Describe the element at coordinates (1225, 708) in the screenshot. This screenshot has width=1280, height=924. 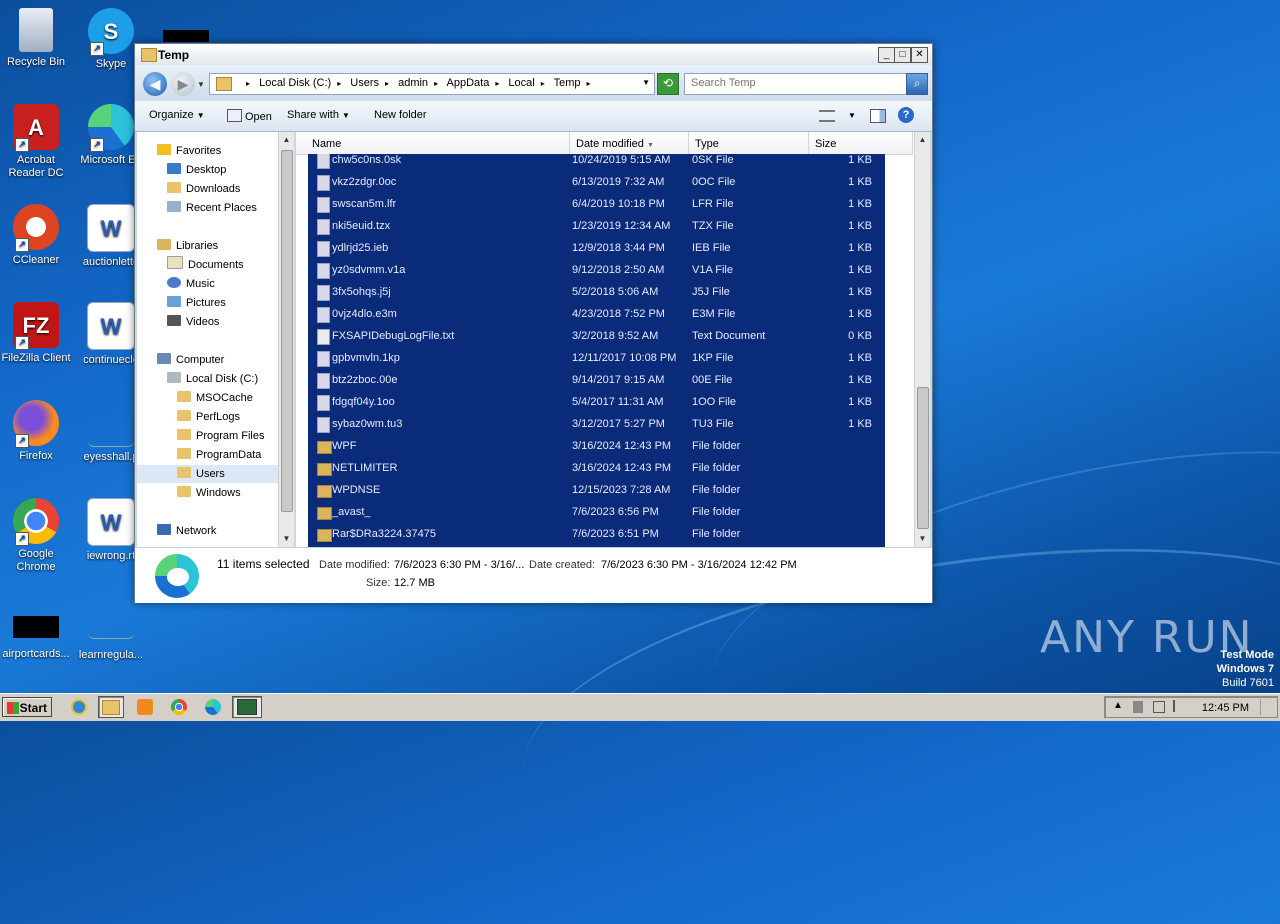
I see `clock: 12:45 PM` at that location.